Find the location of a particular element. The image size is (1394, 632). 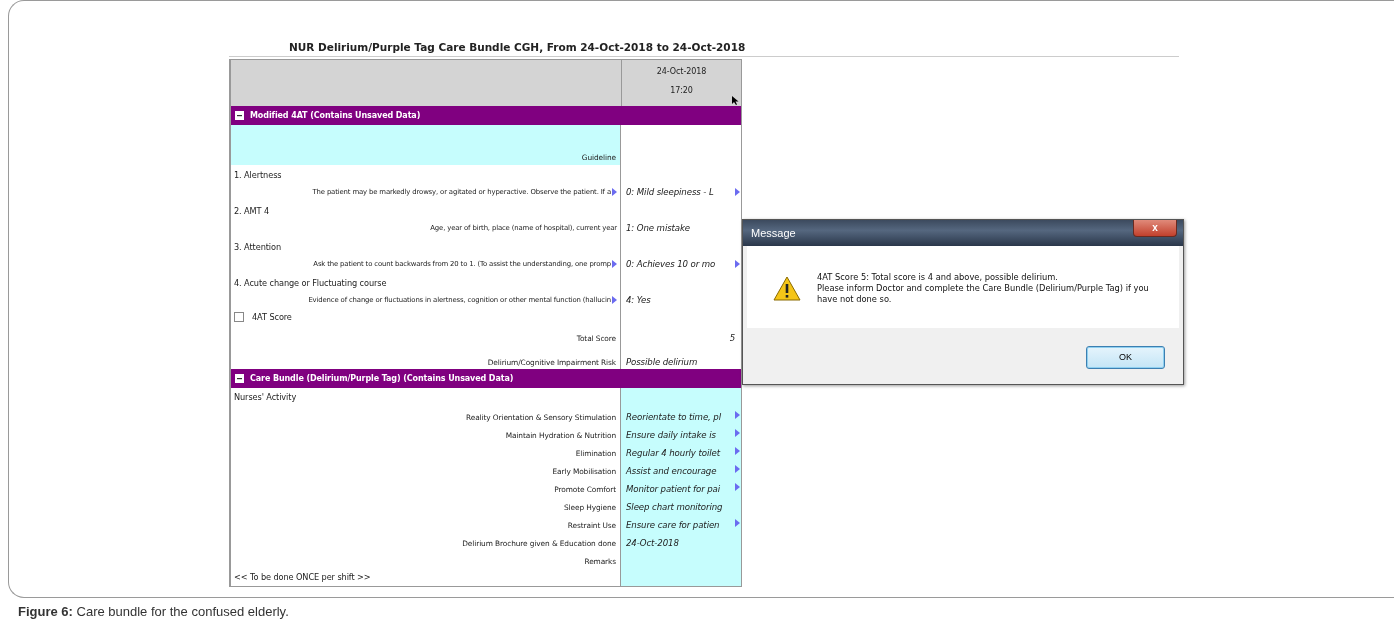

item-title: 4. Acute change or Fluctuating course is located at coordinates (311, 283).